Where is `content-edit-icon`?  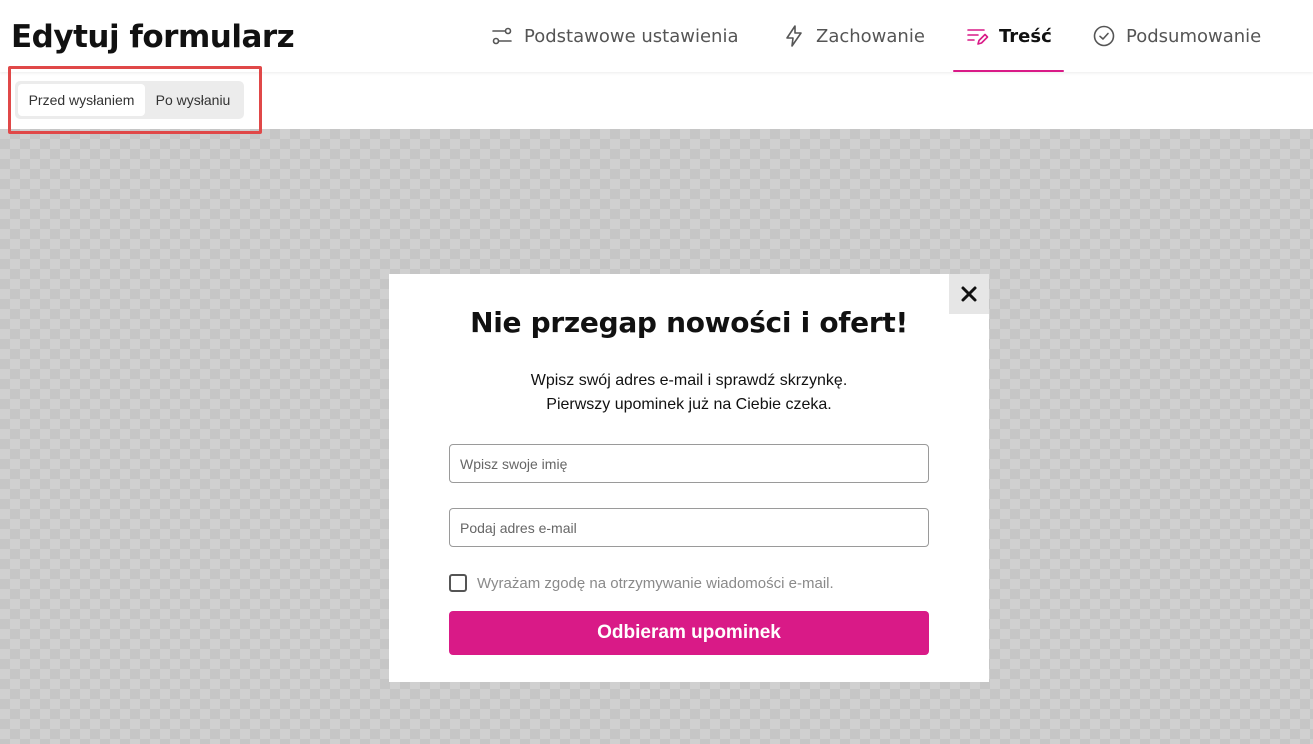
content-edit-icon is located at coordinates (978, 37).